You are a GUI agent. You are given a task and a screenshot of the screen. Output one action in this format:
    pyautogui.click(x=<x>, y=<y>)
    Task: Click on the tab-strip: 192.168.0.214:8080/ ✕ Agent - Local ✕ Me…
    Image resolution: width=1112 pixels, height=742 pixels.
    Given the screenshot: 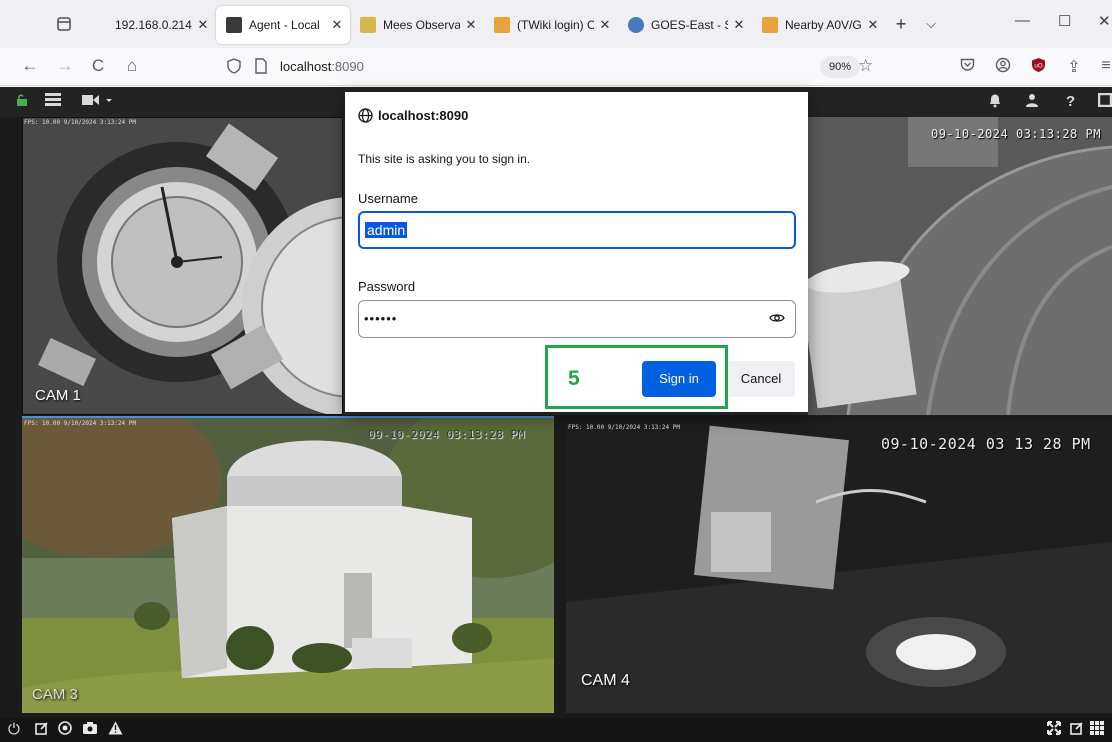 What is the action you would take?
    pyautogui.click(x=556, y=24)
    